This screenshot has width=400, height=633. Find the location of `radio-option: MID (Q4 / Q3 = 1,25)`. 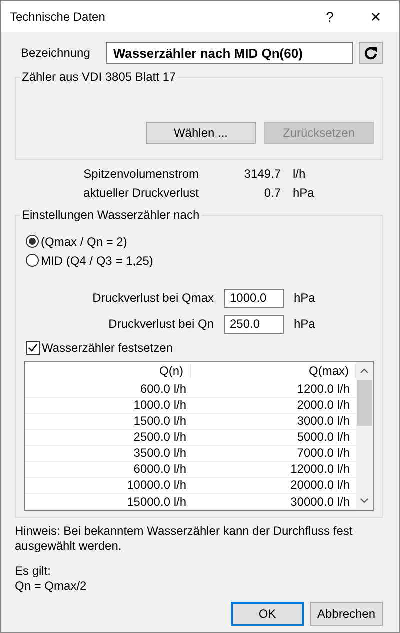

radio-option: MID (Q4 / Q3 = 1,25) is located at coordinates (90, 260).